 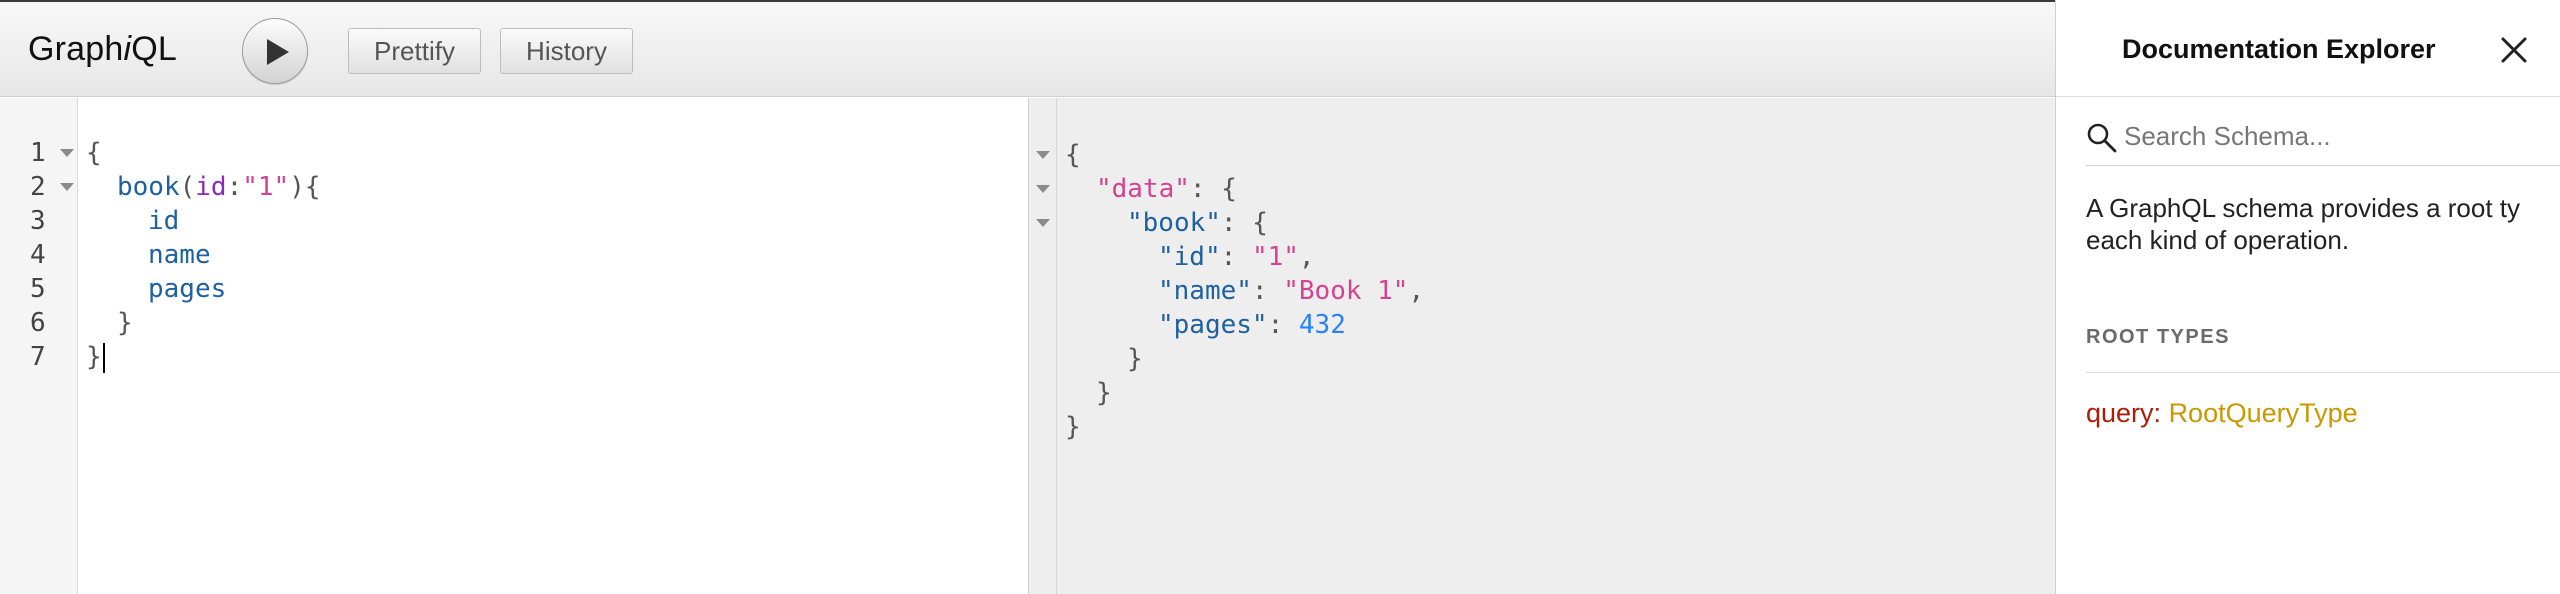 I want to click on search-schema-input, so click(x=2339, y=136).